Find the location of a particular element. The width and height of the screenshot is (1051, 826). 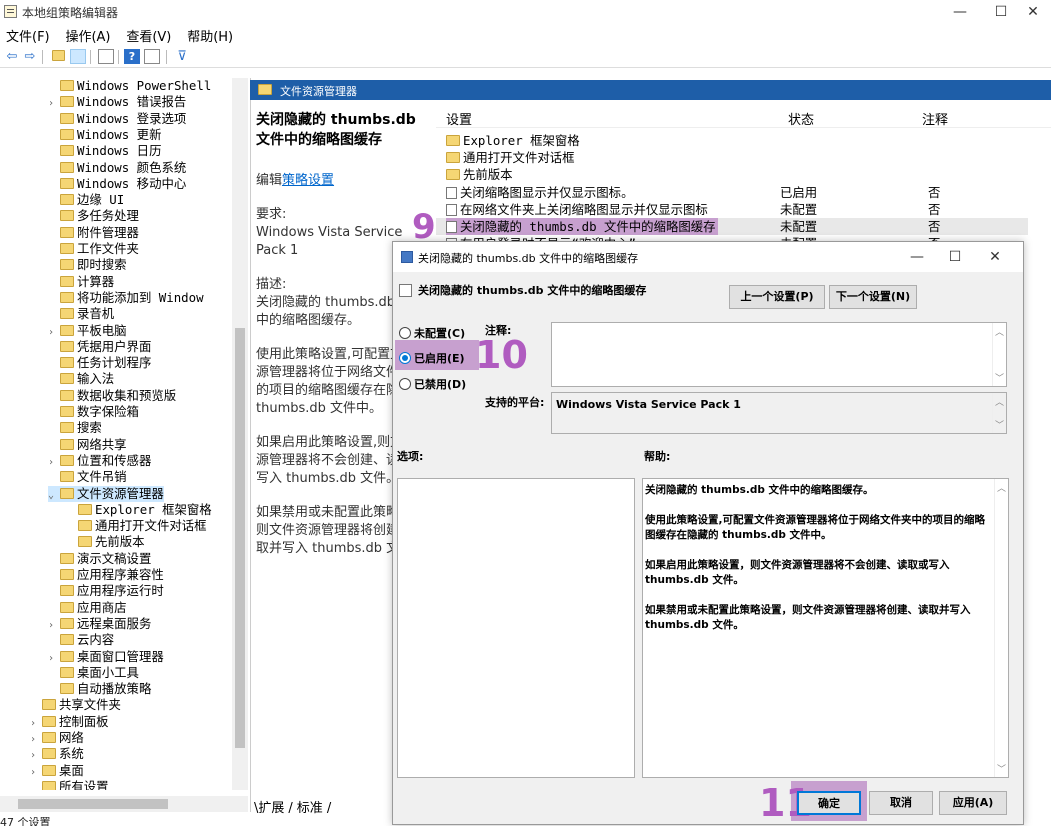

list-item: 先前版本 is located at coordinates (732, 174).